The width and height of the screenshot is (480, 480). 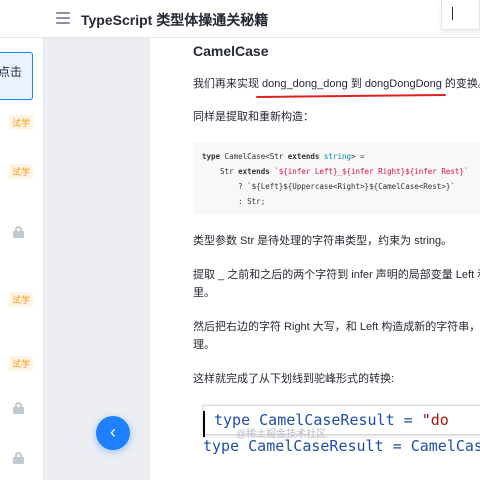 What do you see at coordinates (323, 241) in the screenshot?
I see `paragraph: 类型参数 Str 是待处理的字符串类型，约束为 string。` at bounding box center [323, 241].